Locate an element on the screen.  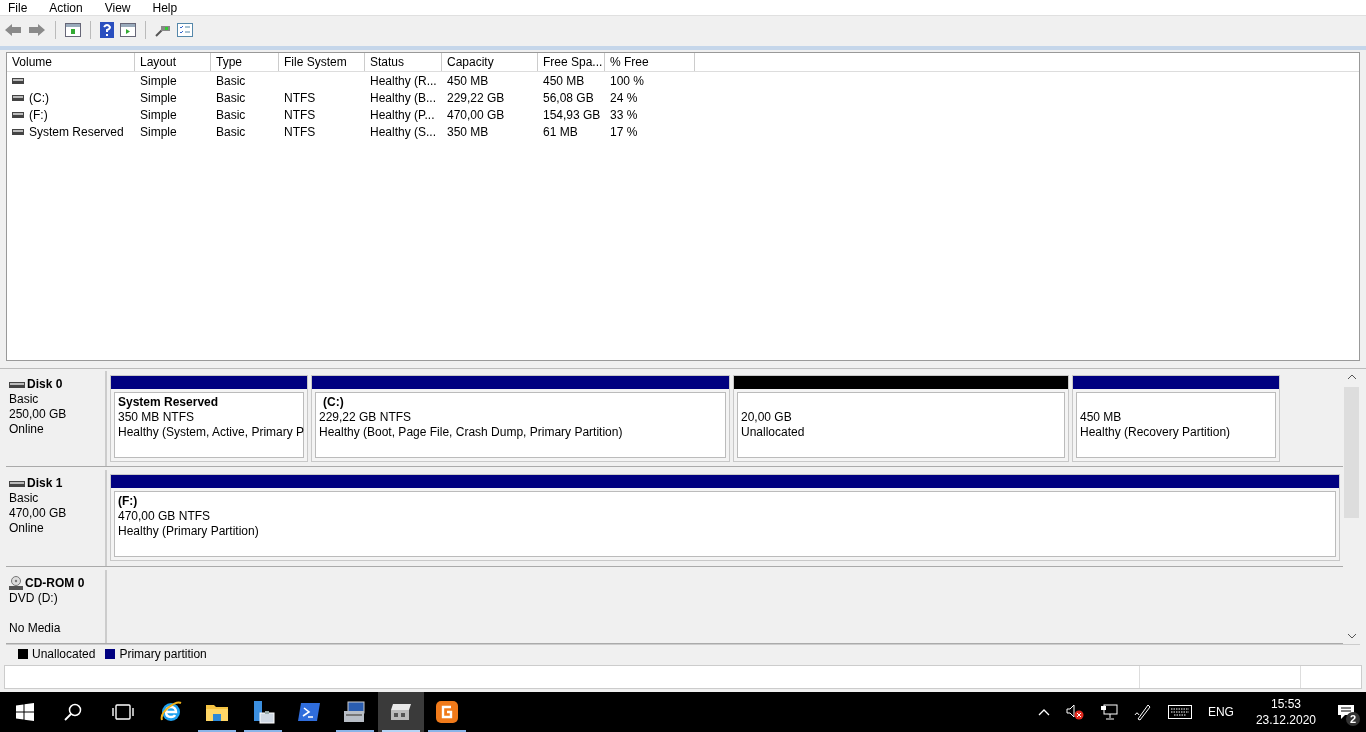
disk-name: Disk 0 is located at coordinates (45, 384).